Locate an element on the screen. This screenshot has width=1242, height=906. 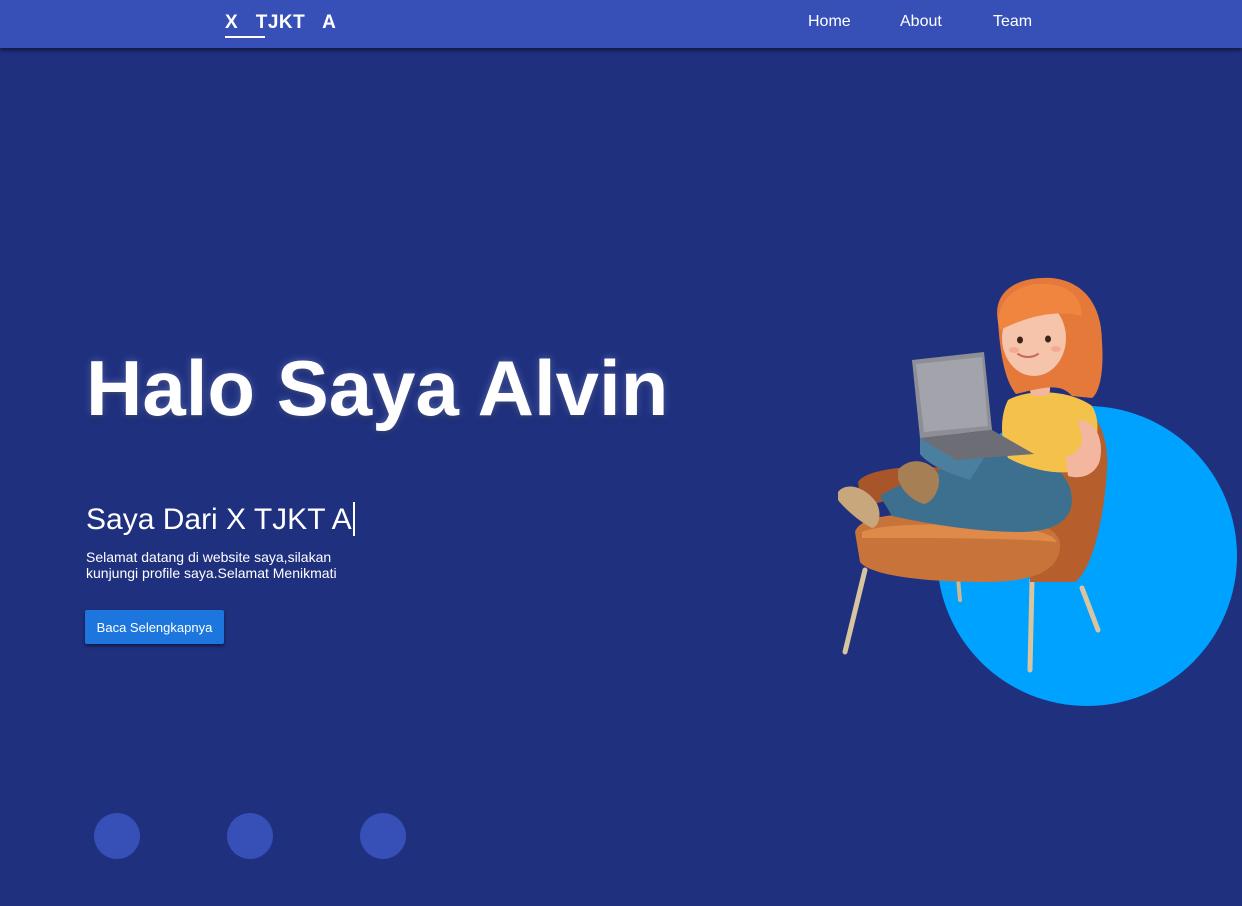
hero-subtitle: Saya Dari X TJKT A is located at coordinates (220, 520).